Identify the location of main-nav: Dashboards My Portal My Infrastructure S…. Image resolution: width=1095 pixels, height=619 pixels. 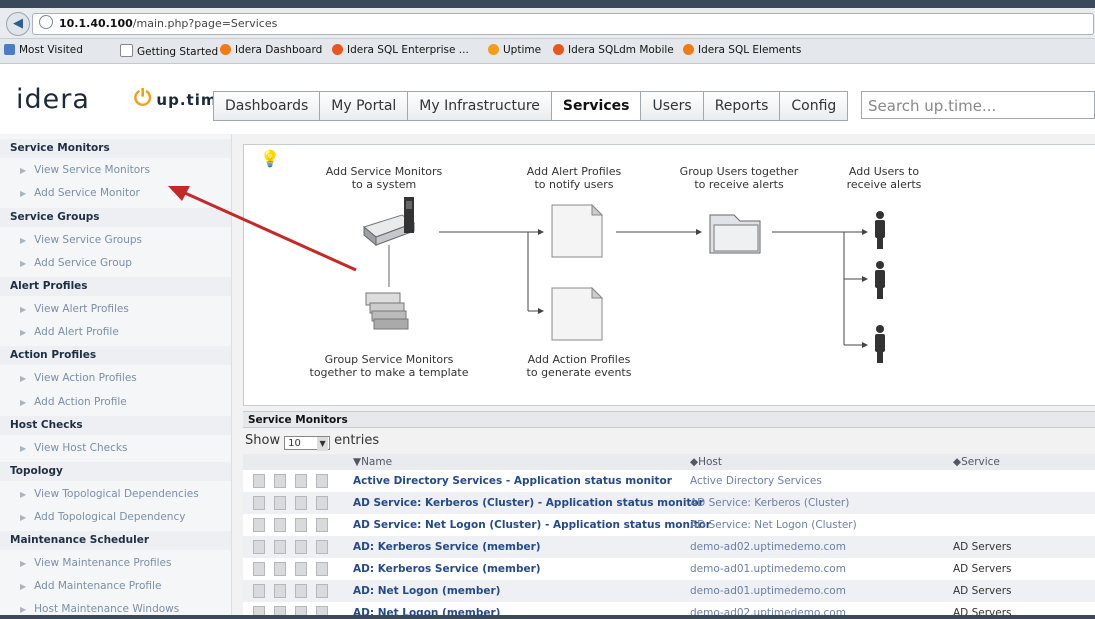
(531, 106).